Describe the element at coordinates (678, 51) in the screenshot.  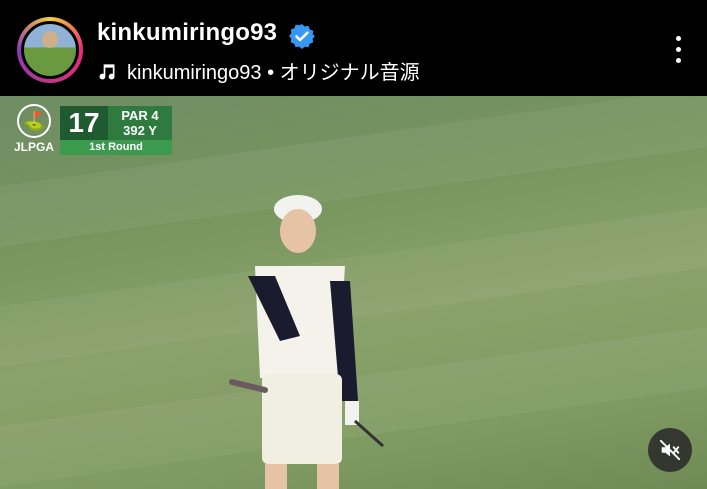
I see `more-vertical-icon` at that location.